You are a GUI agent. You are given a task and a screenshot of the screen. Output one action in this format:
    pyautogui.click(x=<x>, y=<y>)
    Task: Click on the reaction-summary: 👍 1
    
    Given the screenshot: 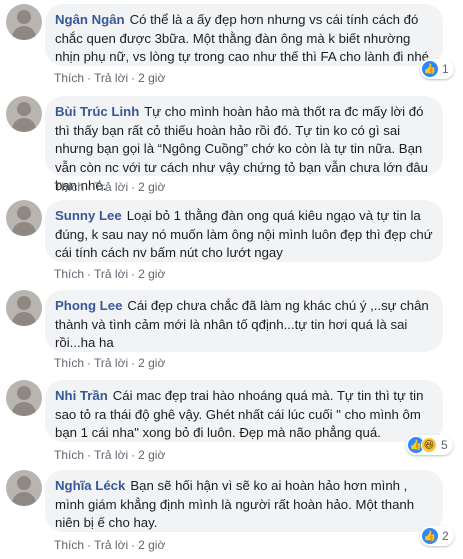 What is the action you would take?
    pyautogui.click(x=437, y=69)
    